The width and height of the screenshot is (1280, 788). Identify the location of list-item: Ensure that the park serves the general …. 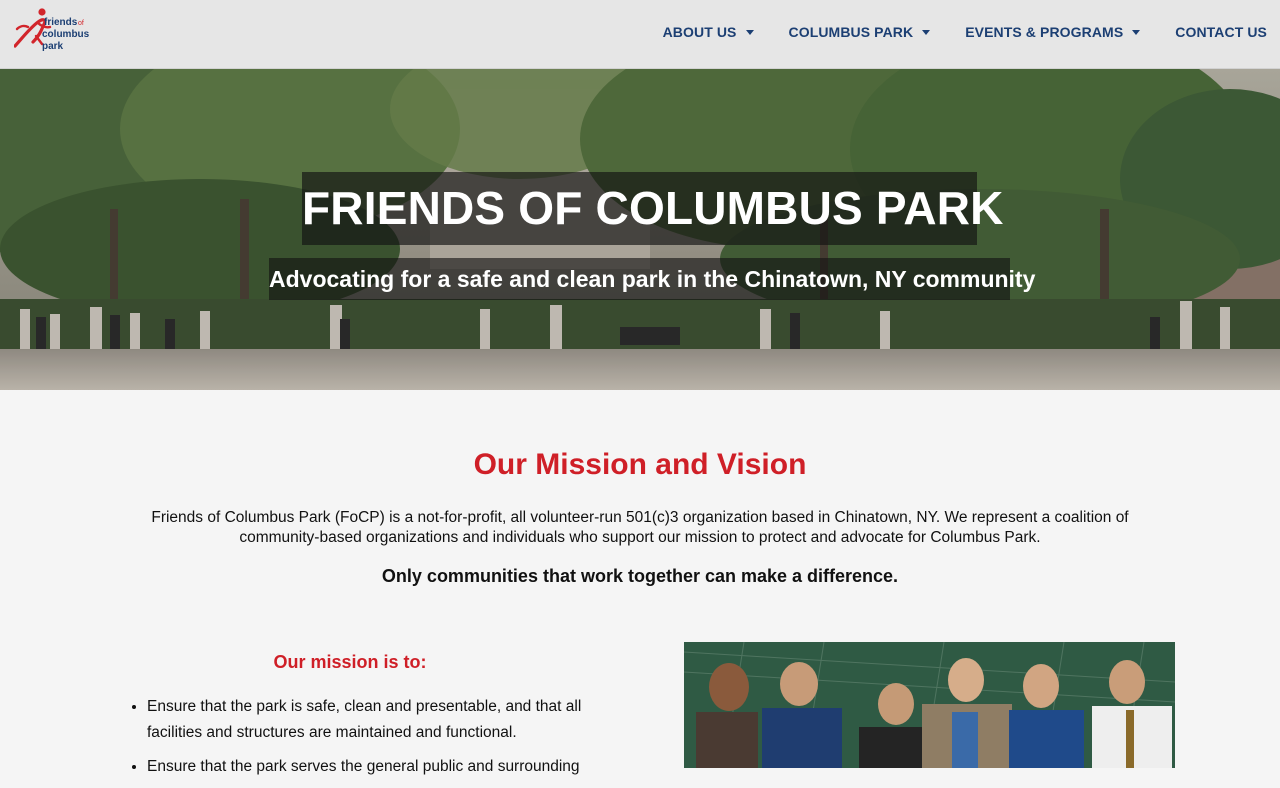
(382, 767).